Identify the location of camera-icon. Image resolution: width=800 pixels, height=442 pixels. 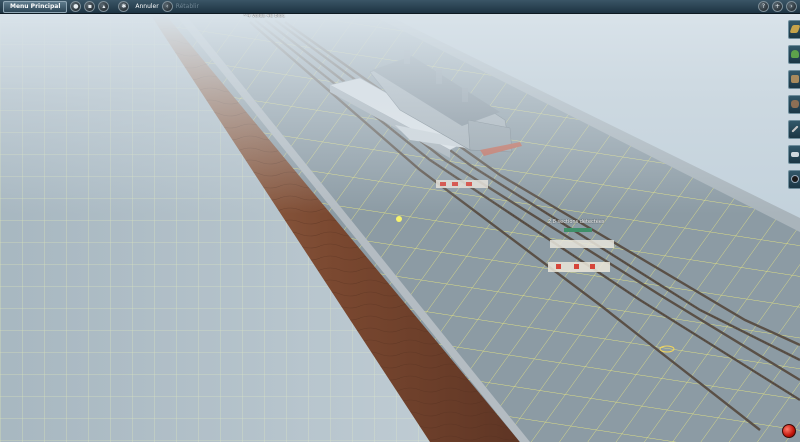
(794, 179).